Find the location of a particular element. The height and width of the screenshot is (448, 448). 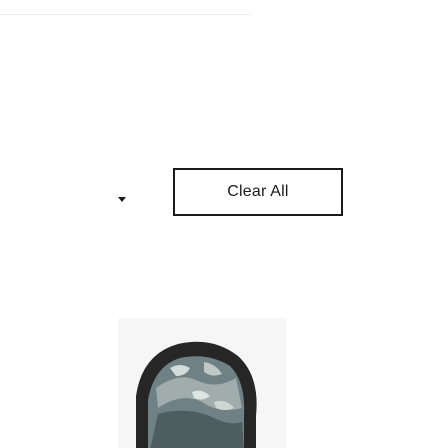

caret-down-icon is located at coordinates (122, 199).